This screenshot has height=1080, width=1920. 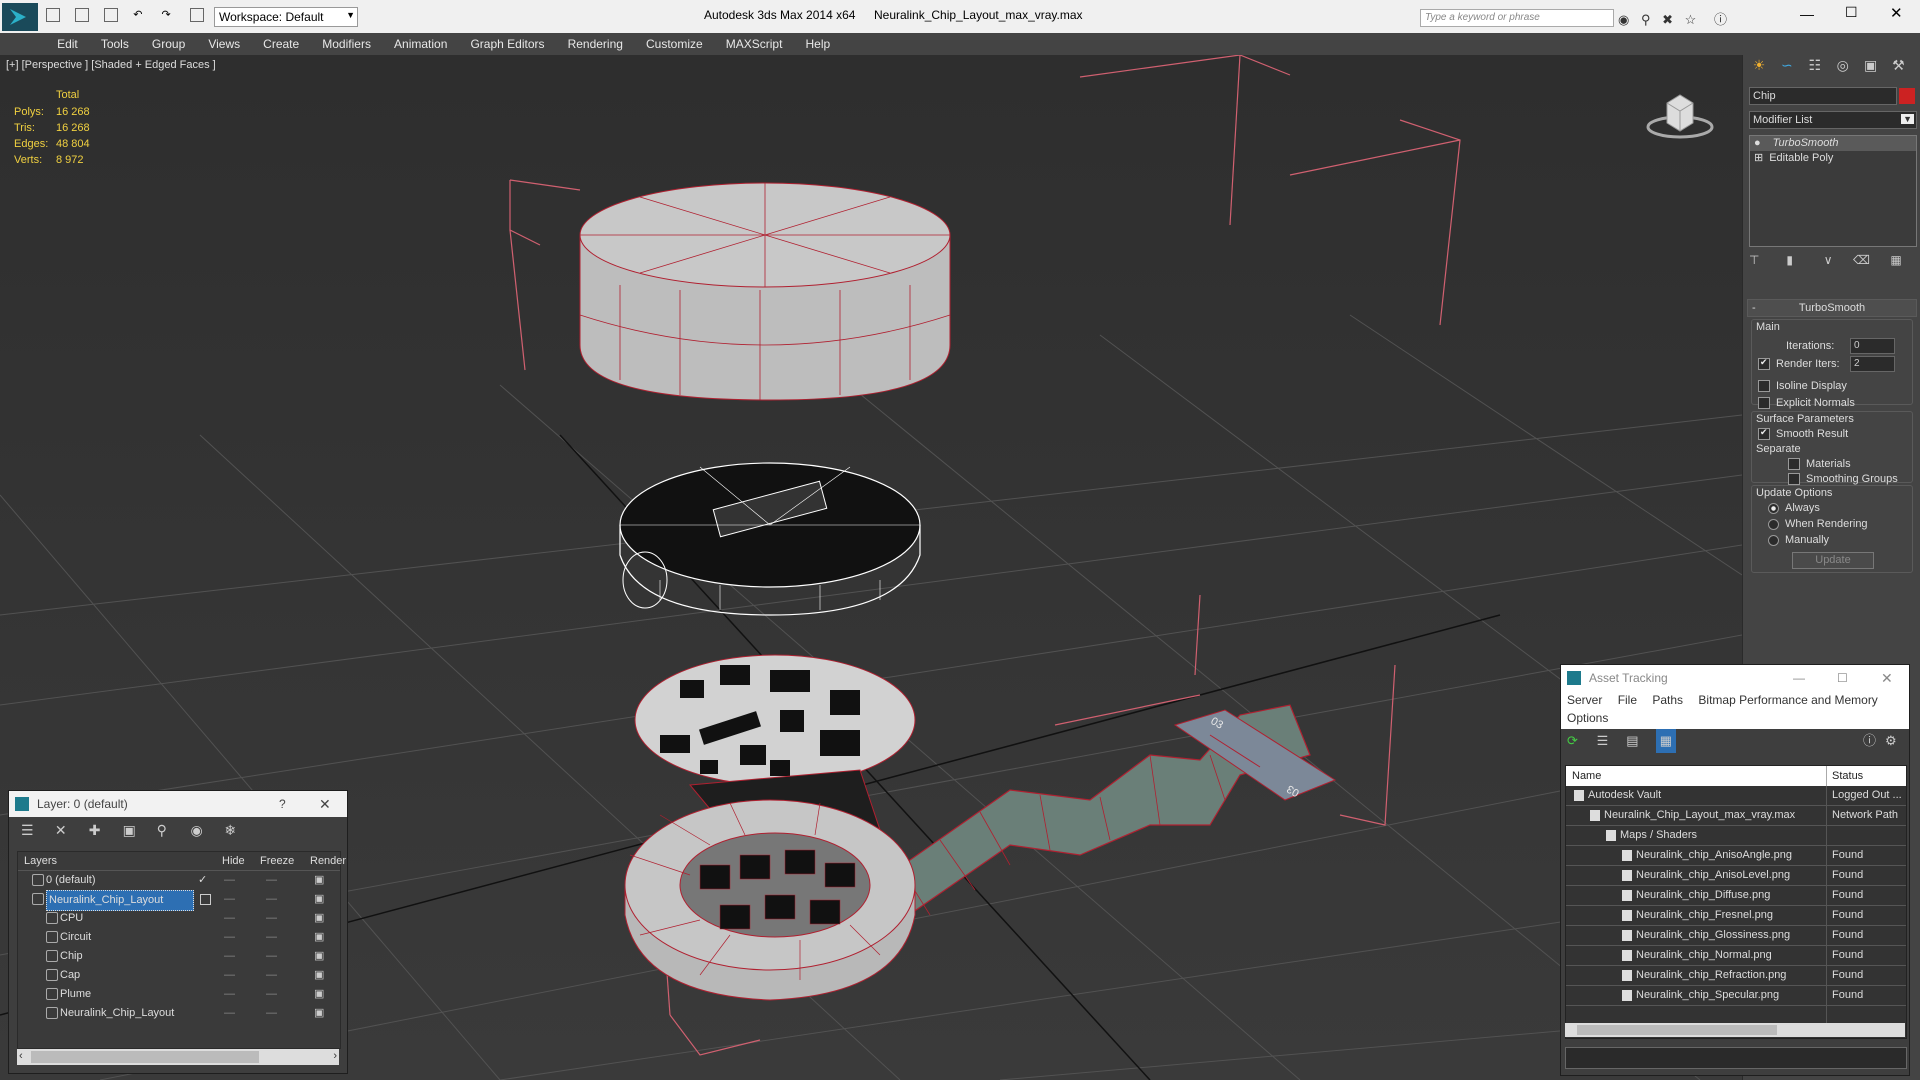 I want to click on binoculars-icon: ◉, so click(x=1623, y=19).